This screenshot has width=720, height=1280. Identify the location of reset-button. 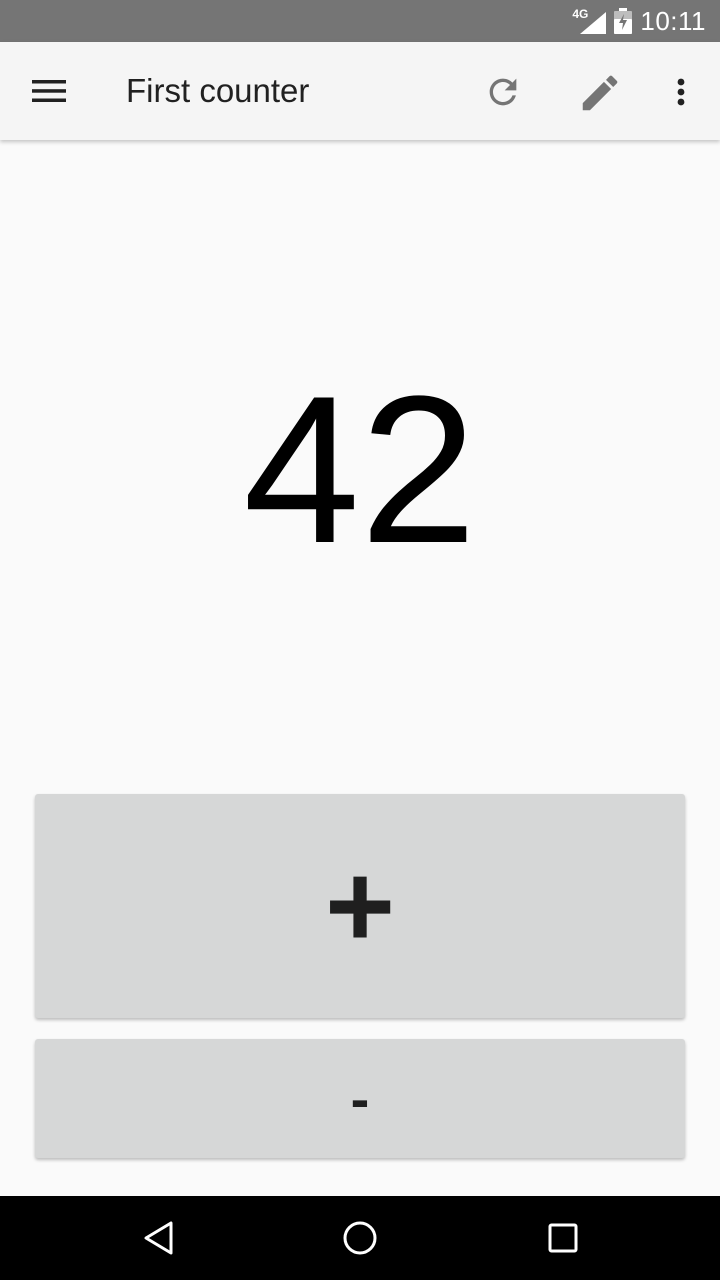
(503, 92).